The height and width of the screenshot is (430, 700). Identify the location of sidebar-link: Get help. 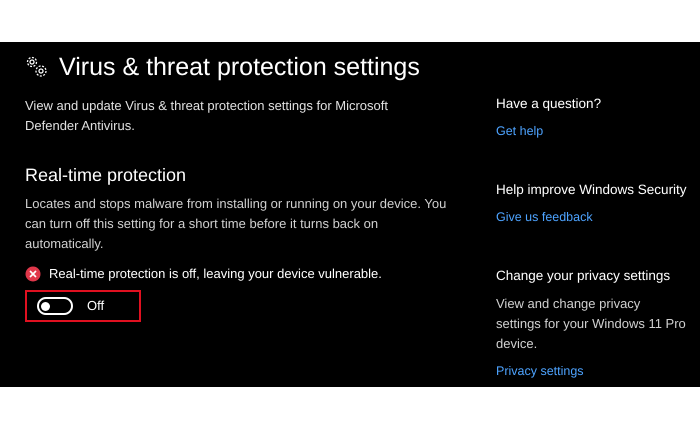
(598, 131).